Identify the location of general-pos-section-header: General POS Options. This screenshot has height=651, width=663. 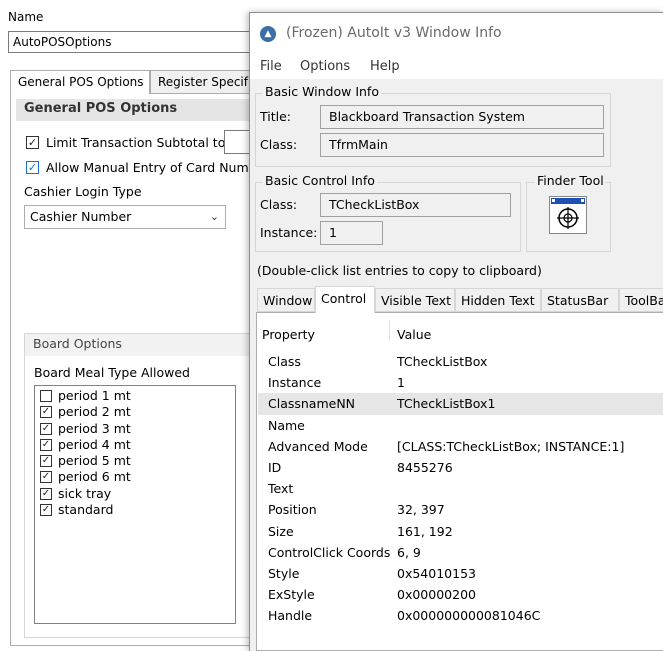
(136, 110).